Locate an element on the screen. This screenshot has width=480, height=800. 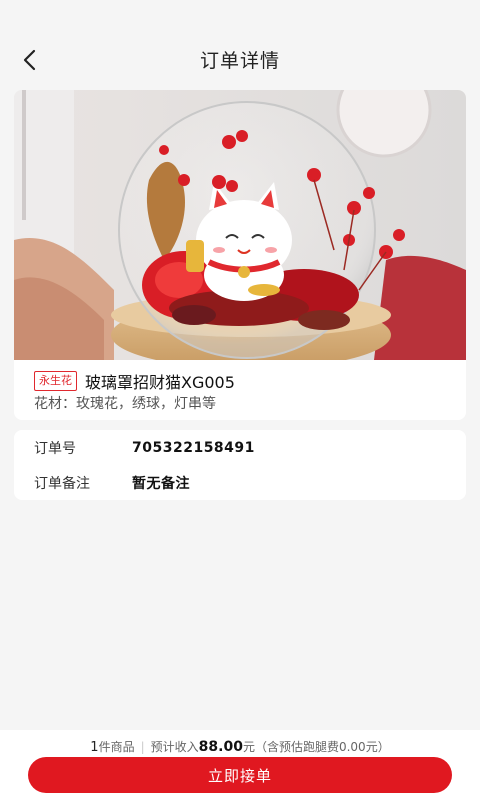
order-summary: 1件商品 | 预计收入88.00元（含预估跑腿费0.00元） is located at coordinates (240, 746).